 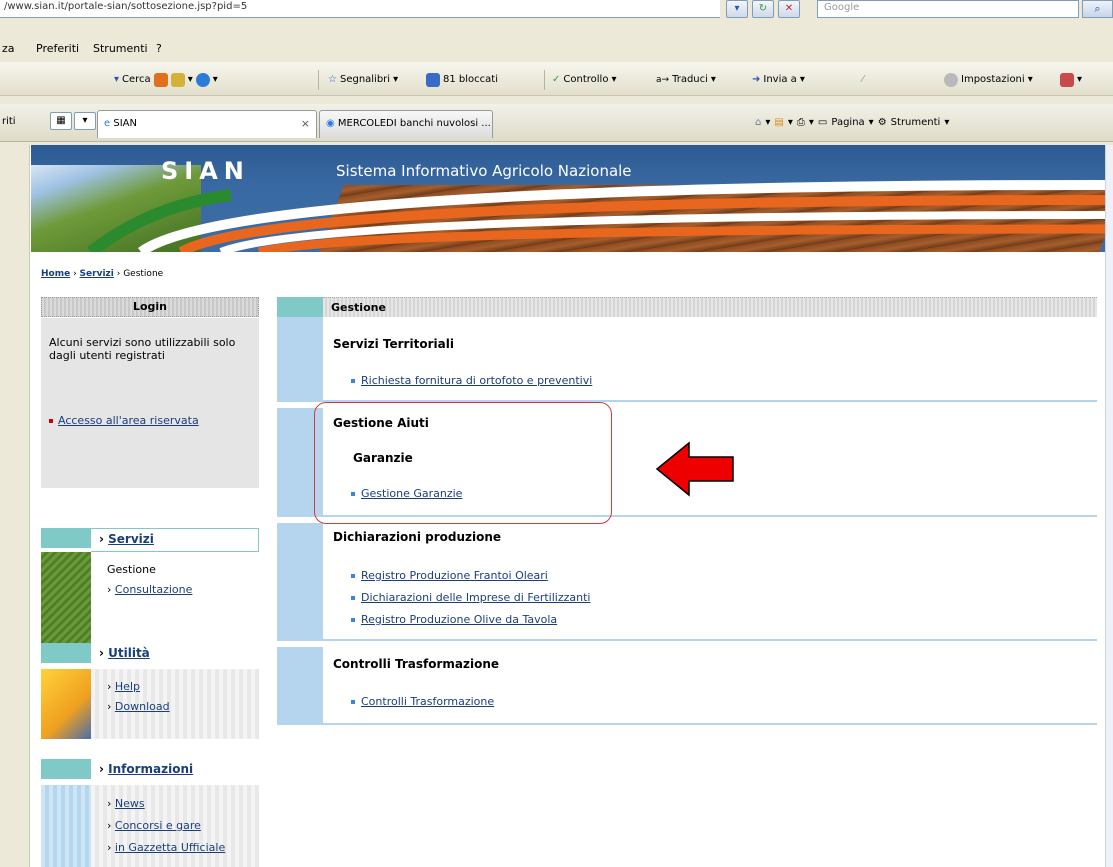 What do you see at coordinates (154, 589) in the screenshot?
I see `nav-servizi-consultazione: Consultazione` at bounding box center [154, 589].